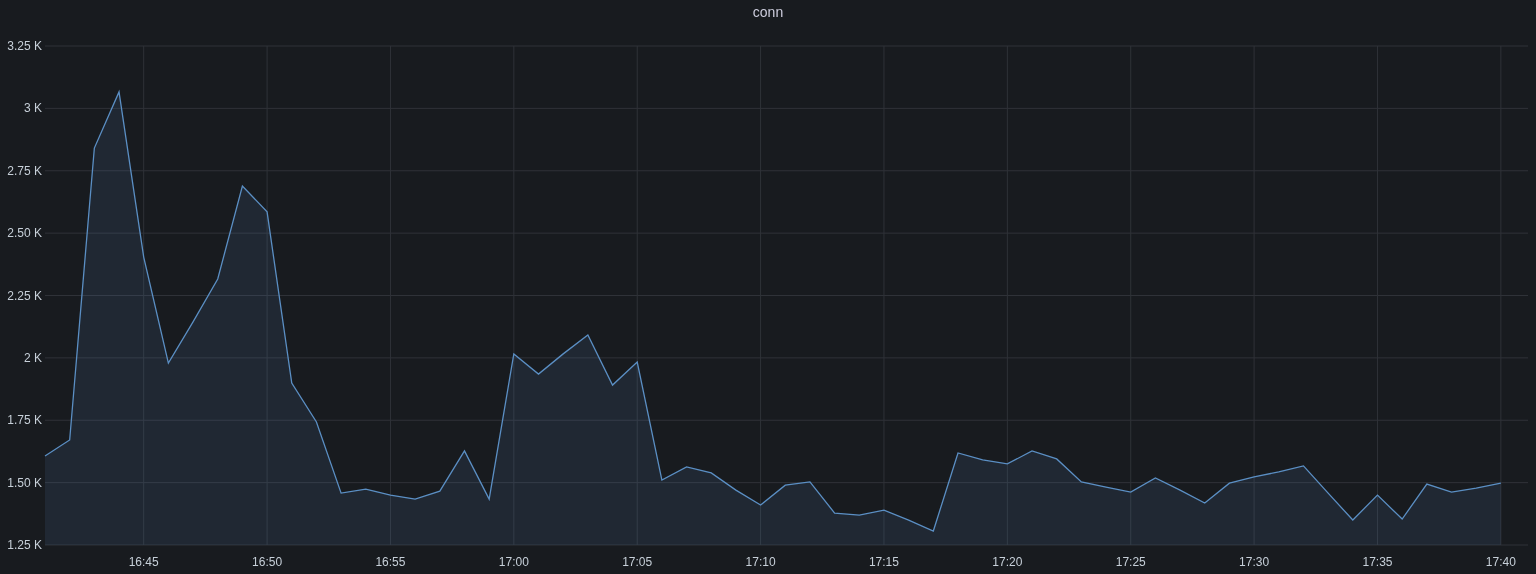 This screenshot has height=574, width=1536. Describe the element at coordinates (1007, 562) in the screenshot. I see `x-tick-label: 17:20` at that location.